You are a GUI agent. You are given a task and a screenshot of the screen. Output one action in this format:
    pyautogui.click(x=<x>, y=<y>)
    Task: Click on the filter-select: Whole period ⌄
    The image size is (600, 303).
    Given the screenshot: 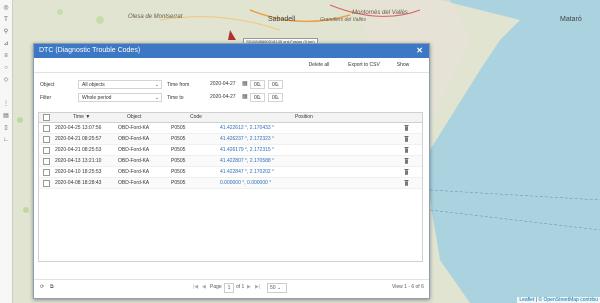 What is the action you would take?
    pyautogui.click(x=120, y=97)
    